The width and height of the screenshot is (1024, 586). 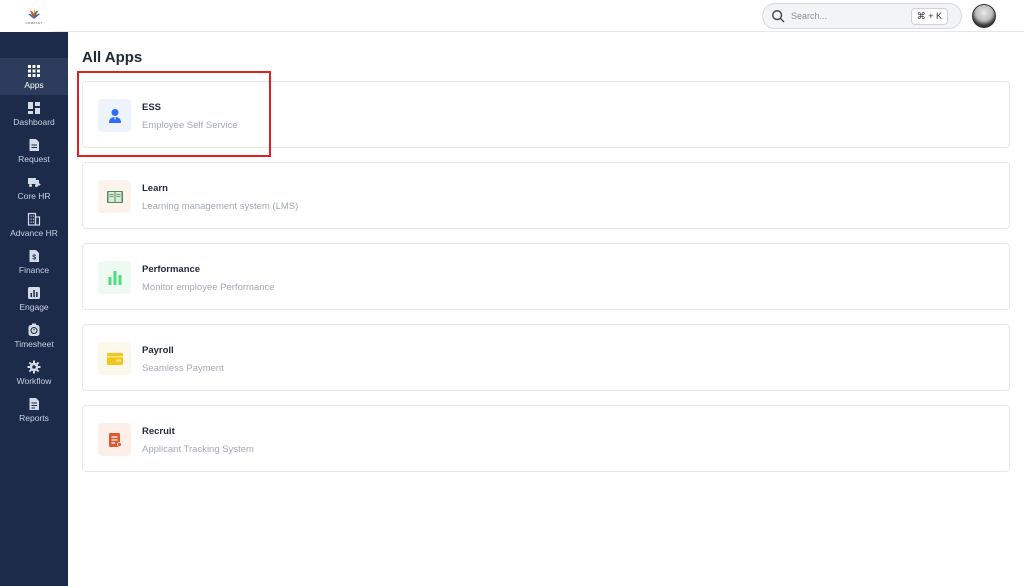 What do you see at coordinates (929, 16) in the screenshot?
I see `shortcut-badge: ⌘ + K` at bounding box center [929, 16].